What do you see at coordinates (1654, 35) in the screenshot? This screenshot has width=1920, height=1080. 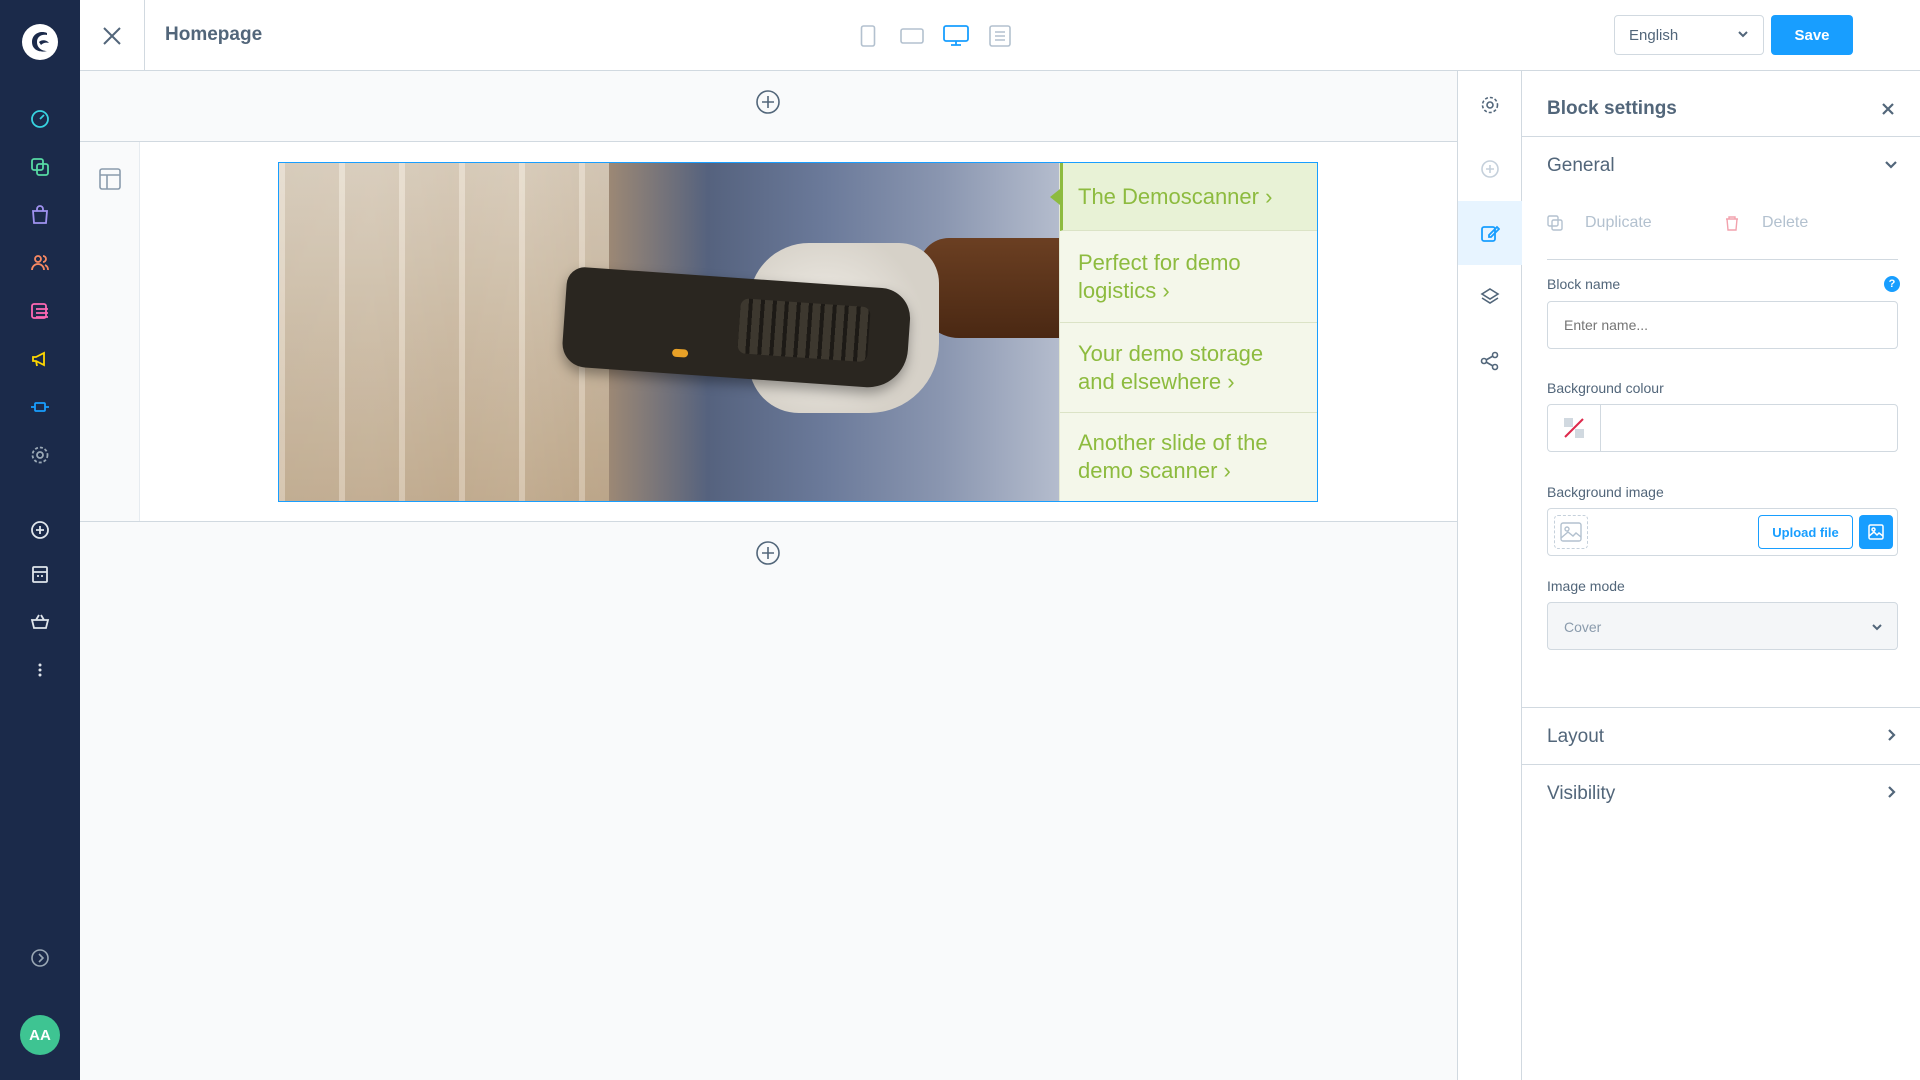 I see `language-value: English` at bounding box center [1654, 35].